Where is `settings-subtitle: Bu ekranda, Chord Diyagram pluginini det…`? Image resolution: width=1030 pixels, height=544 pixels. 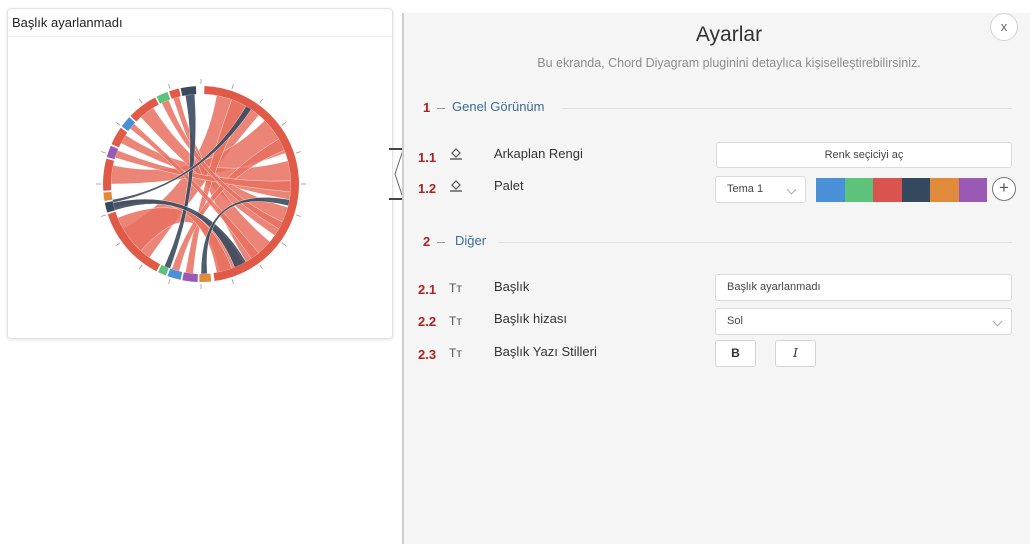
settings-subtitle: Bu ekranda, Chord Diyagram pluginini det… is located at coordinates (729, 63).